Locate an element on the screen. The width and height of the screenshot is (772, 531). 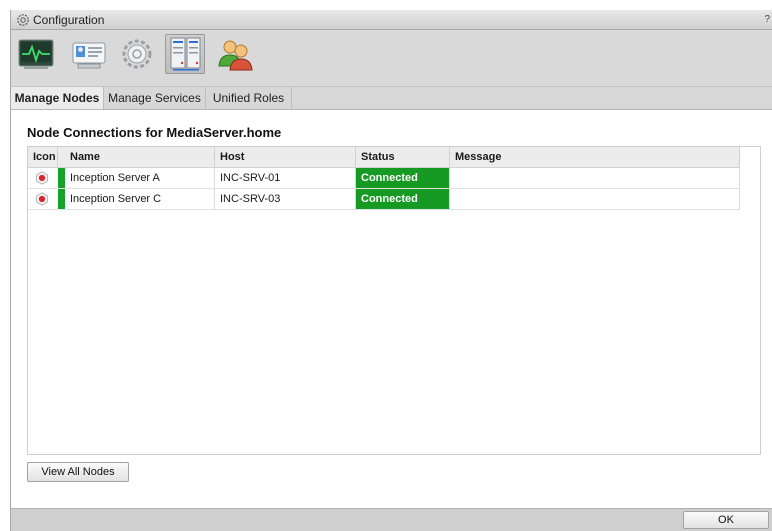
table-row: Inception Server C INC-SRV-03 Connected is located at coordinates (384, 199).